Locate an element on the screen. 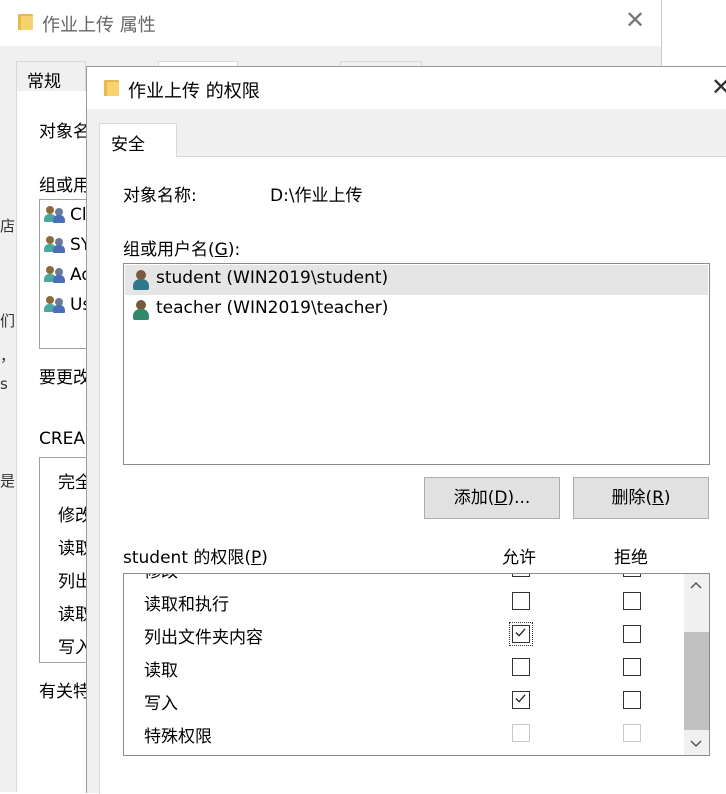  object-name-label: 对象名称: is located at coordinates (160, 196).